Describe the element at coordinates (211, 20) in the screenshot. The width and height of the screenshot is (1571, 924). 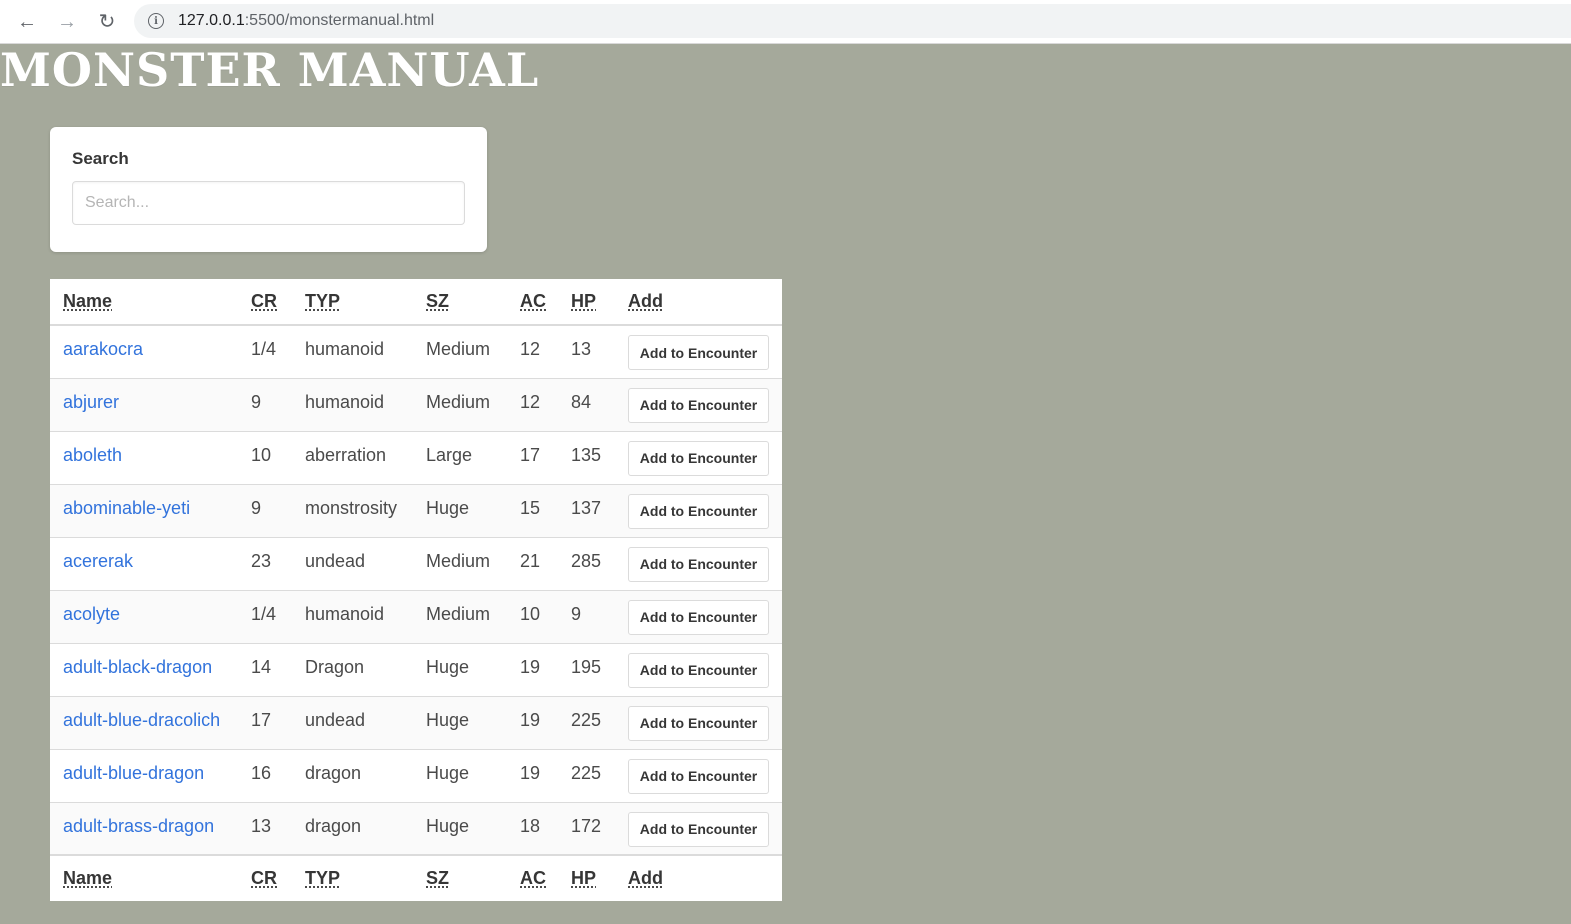
I see `url-host: 127.0.0.1` at that location.